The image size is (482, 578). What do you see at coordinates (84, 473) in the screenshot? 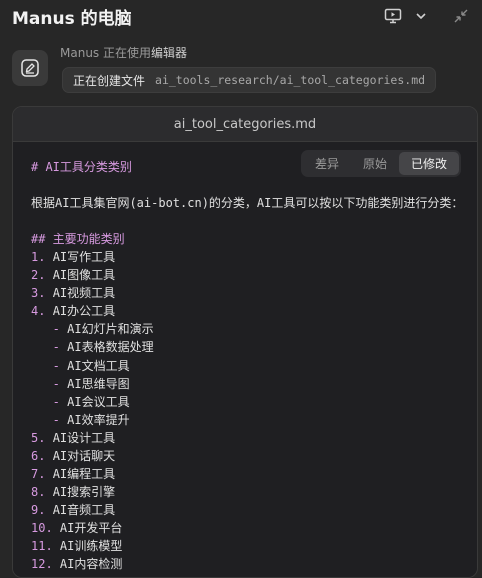
I see `list-text: AI编程工具` at bounding box center [84, 473].